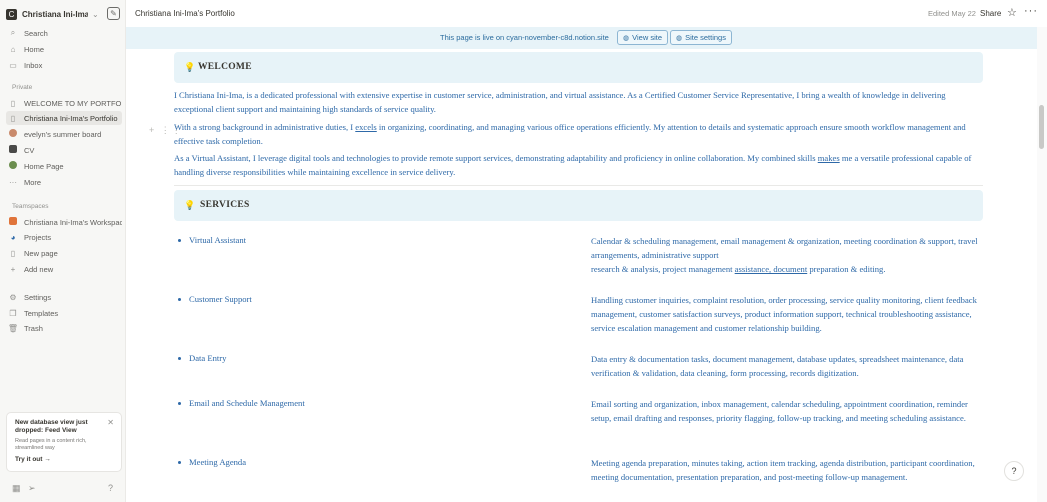 The width and height of the screenshot is (1047, 502). What do you see at coordinates (64, 150) in the screenshot?
I see `sidebar-item-cv: CV` at bounding box center [64, 150].